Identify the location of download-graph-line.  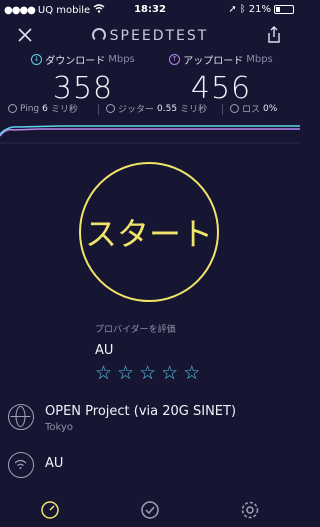
(150, 130).